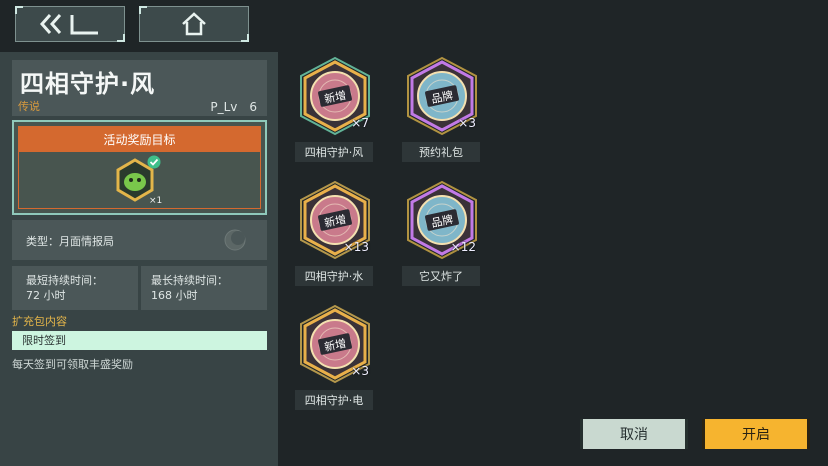 The height and width of the screenshot is (466, 828). I want to click on cancel-button: 取消, so click(634, 434).